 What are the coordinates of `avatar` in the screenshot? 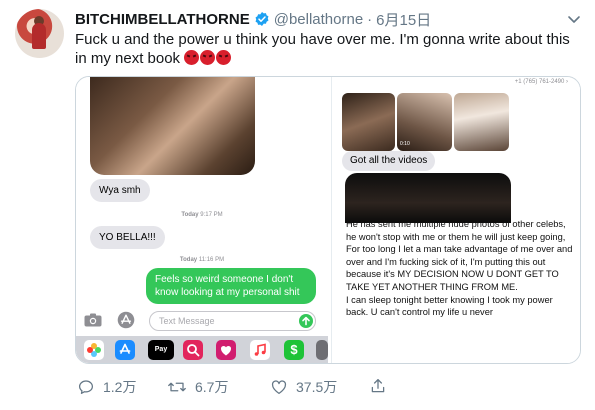 It's located at (39, 33).